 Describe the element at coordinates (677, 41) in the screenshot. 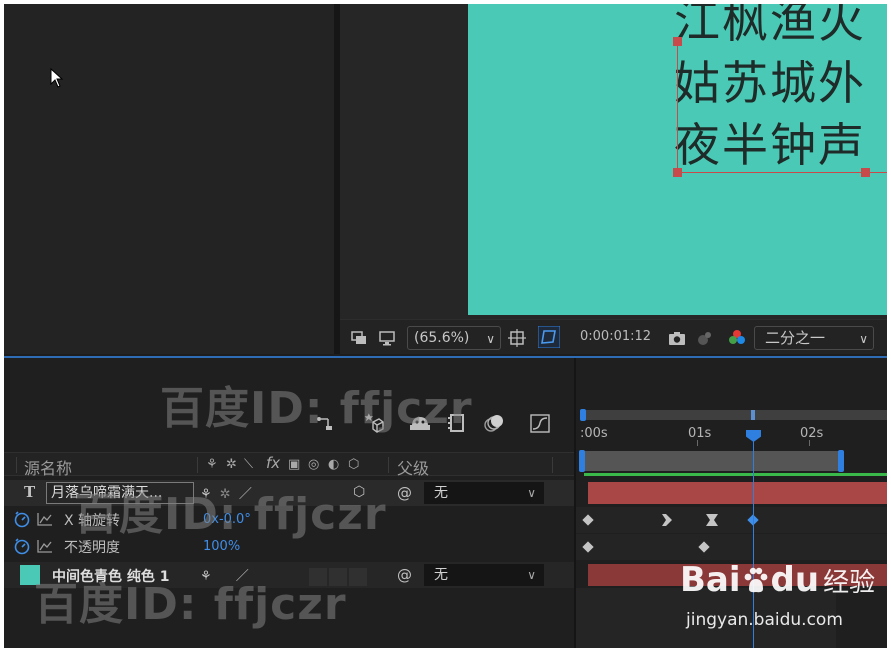

I see `transform-handle-top-left` at that location.